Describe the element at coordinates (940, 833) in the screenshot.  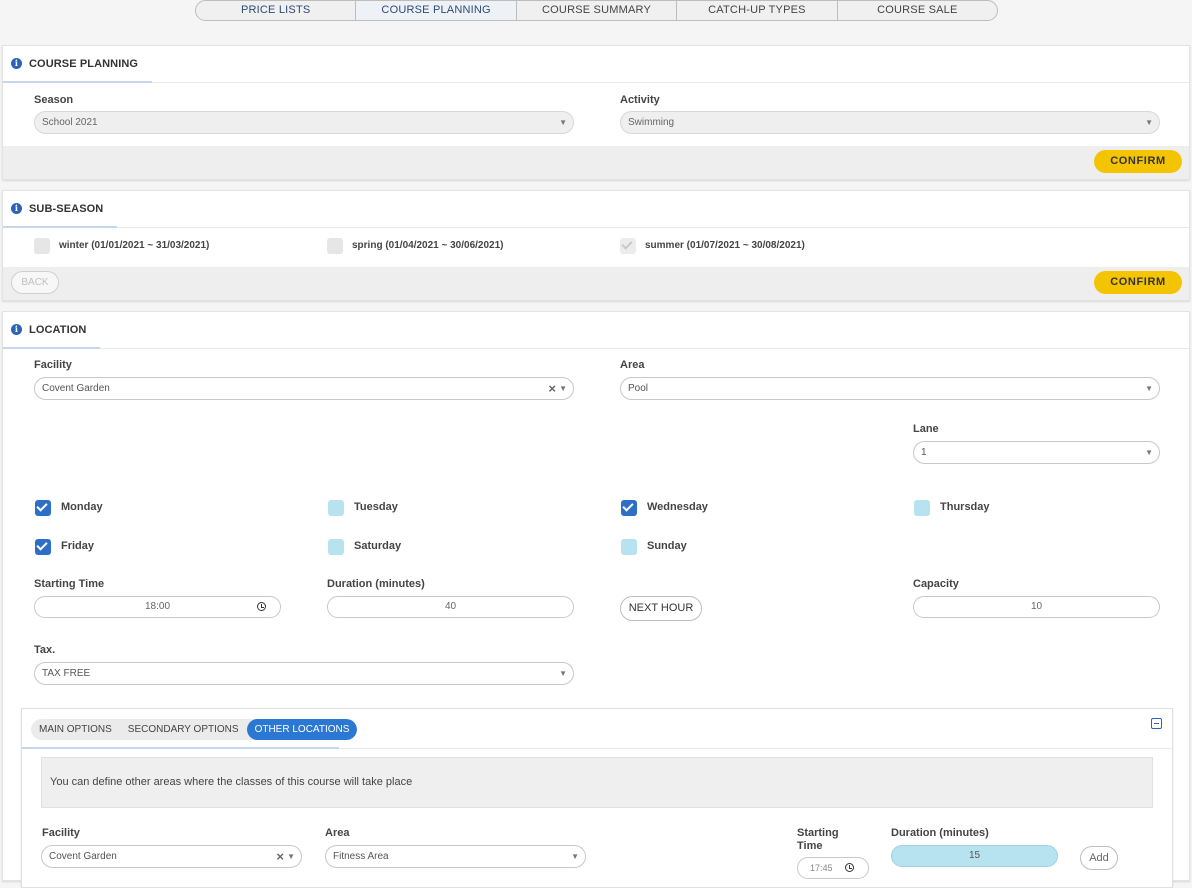
I see `other-duration-label: Duration (minutes)` at that location.